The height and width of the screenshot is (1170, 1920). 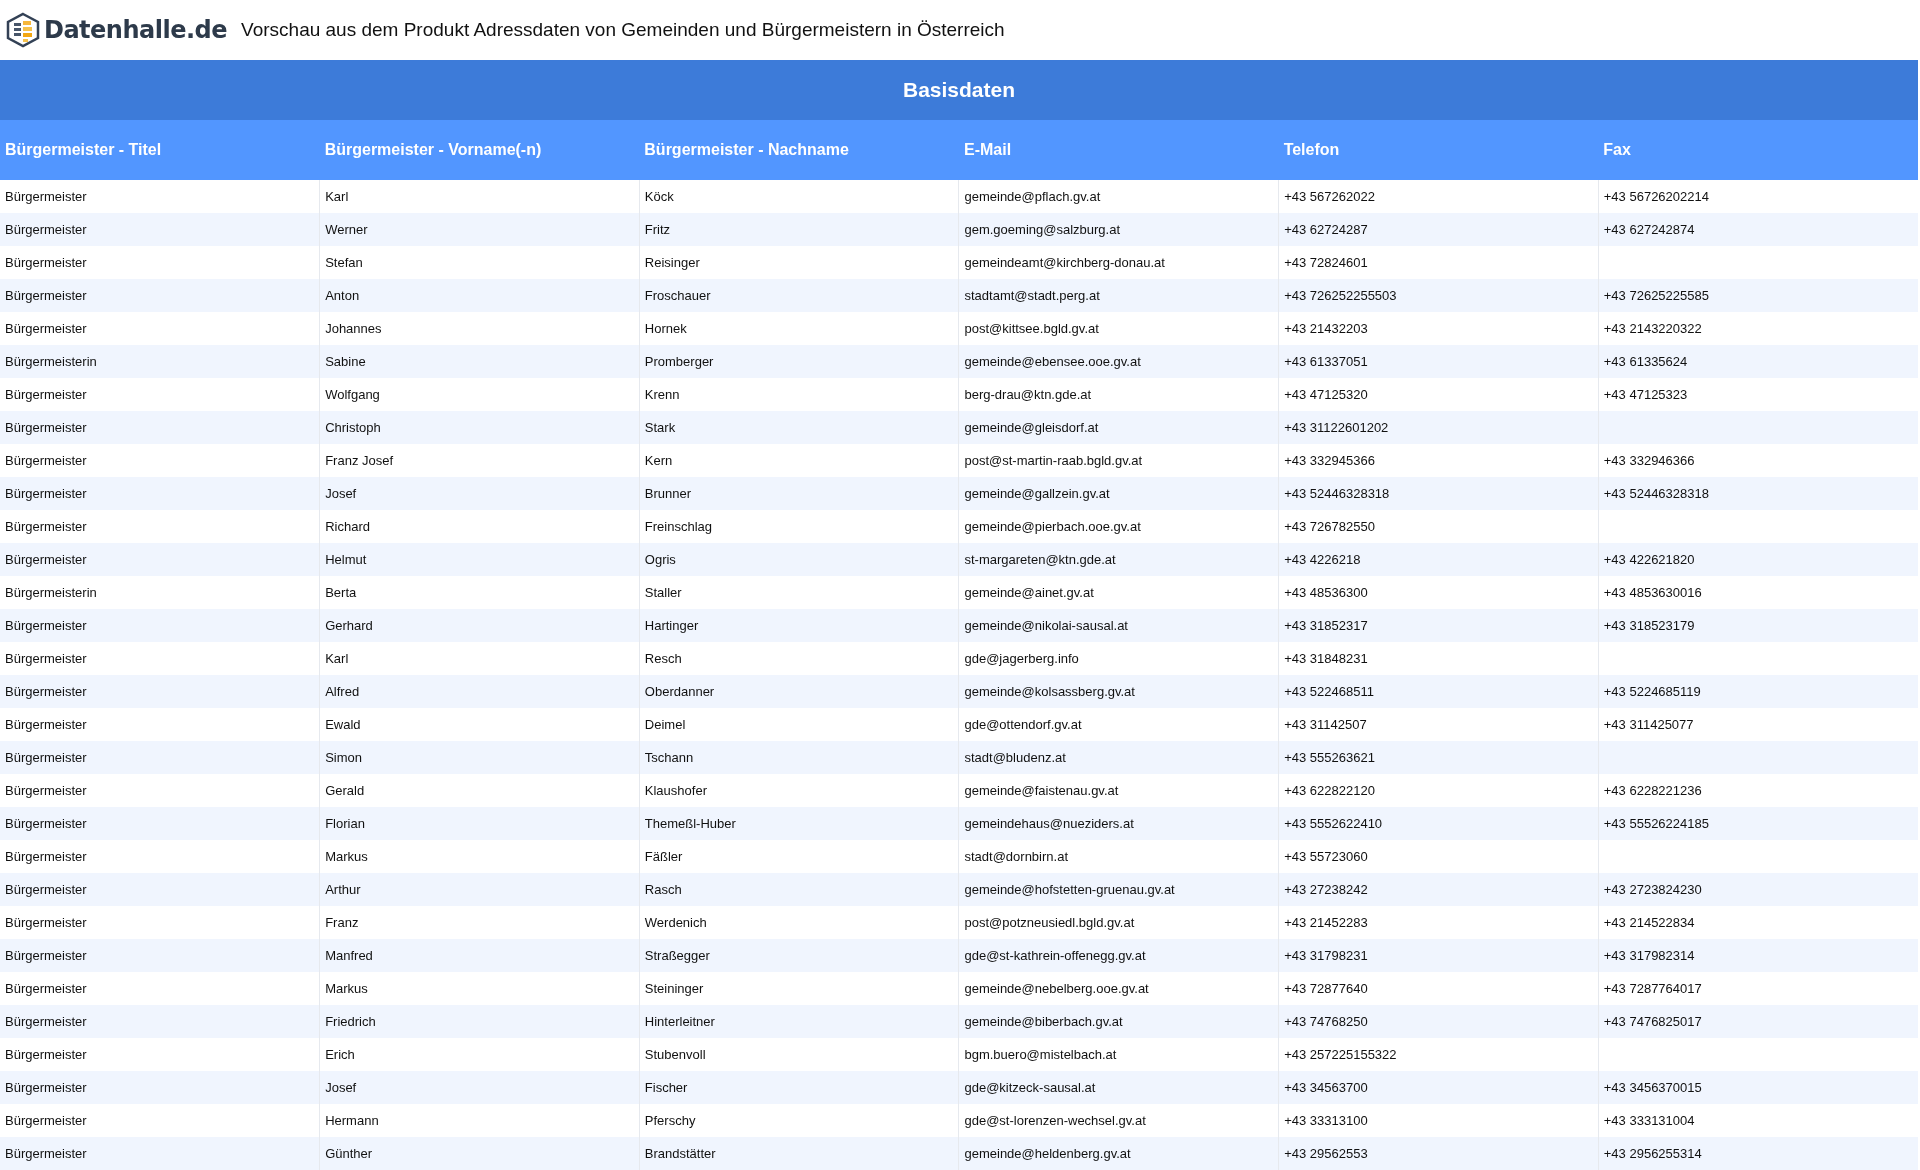 What do you see at coordinates (479, 150) in the screenshot?
I see `column-header: Bürgermeister - Vorname(-n)` at bounding box center [479, 150].